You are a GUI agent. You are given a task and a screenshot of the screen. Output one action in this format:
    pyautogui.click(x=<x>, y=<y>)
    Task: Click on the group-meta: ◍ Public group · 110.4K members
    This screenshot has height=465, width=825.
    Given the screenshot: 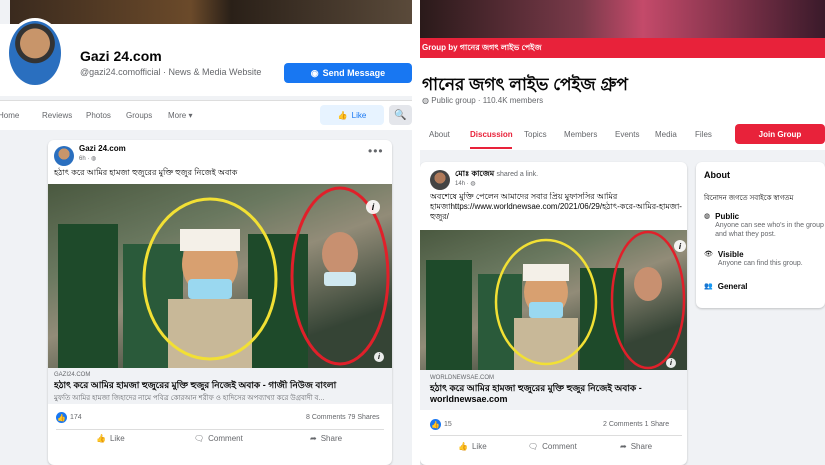 What is the action you would take?
    pyautogui.click(x=483, y=100)
    